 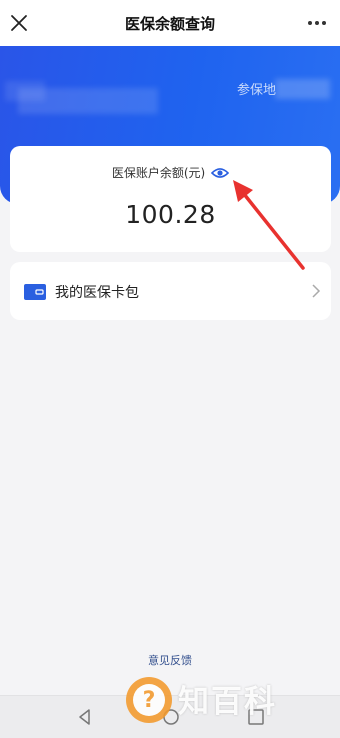 I want to click on more-options-icon, so click(x=317, y=23).